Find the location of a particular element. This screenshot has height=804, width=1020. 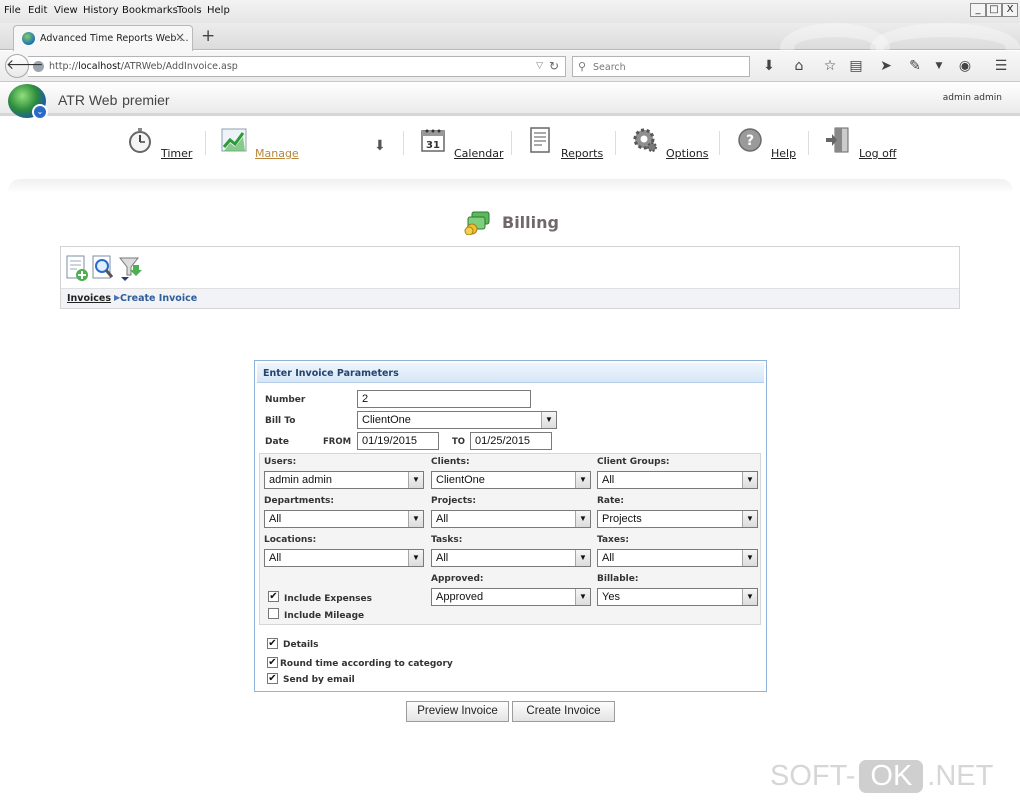

manage-dropdown-icon: ⬇ is located at coordinates (380, 146).